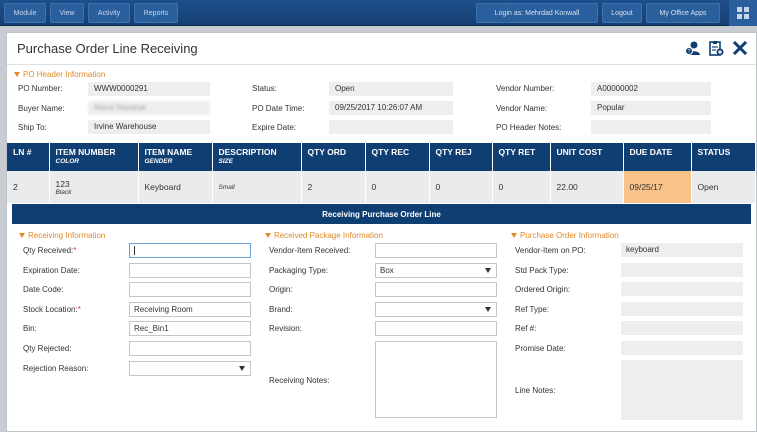  I want to click on col-status: STATUS, so click(723, 157).